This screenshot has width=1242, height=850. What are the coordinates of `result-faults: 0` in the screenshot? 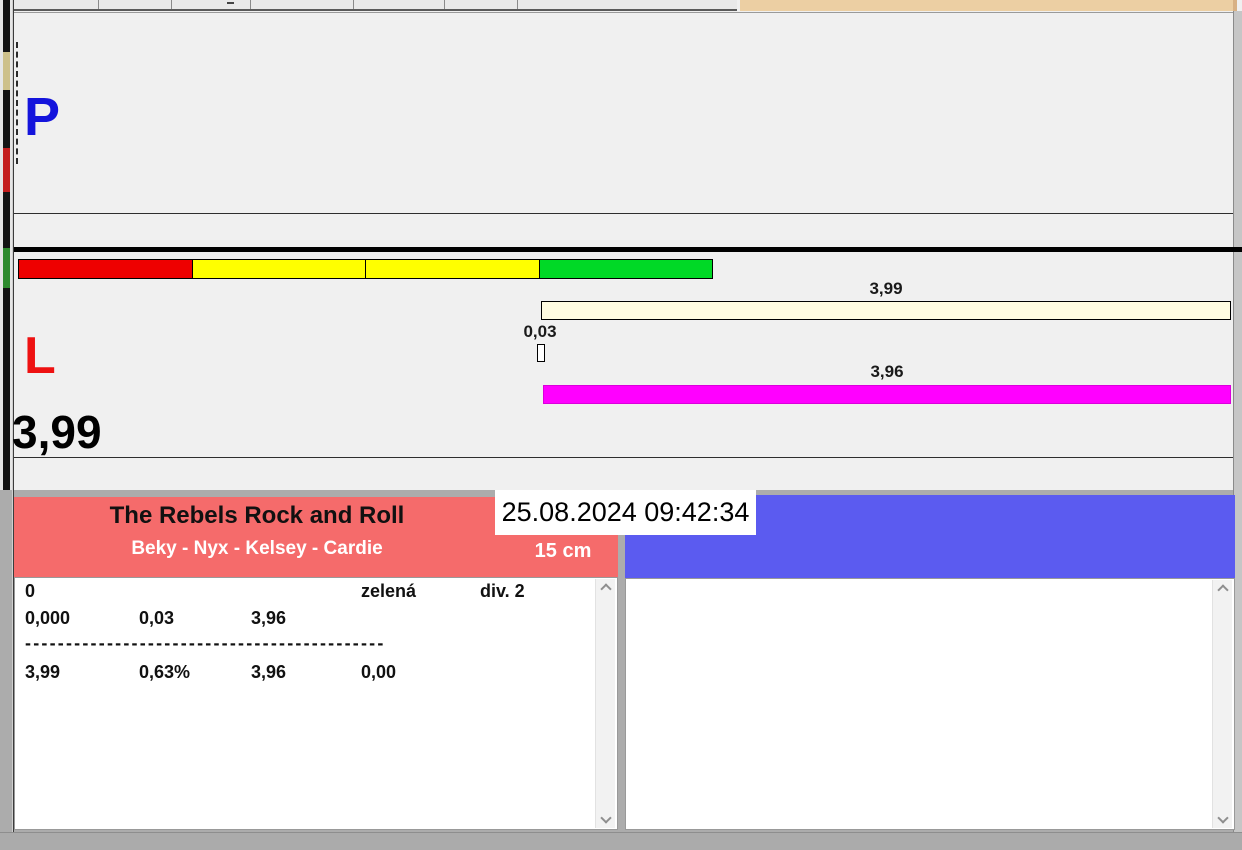 It's located at (30, 591).